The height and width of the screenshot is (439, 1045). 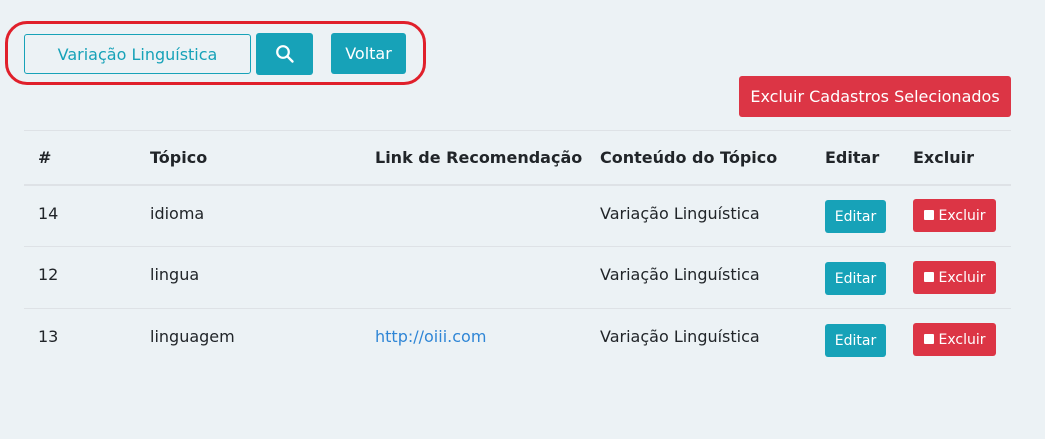 I want to click on search-input, so click(x=137, y=54).